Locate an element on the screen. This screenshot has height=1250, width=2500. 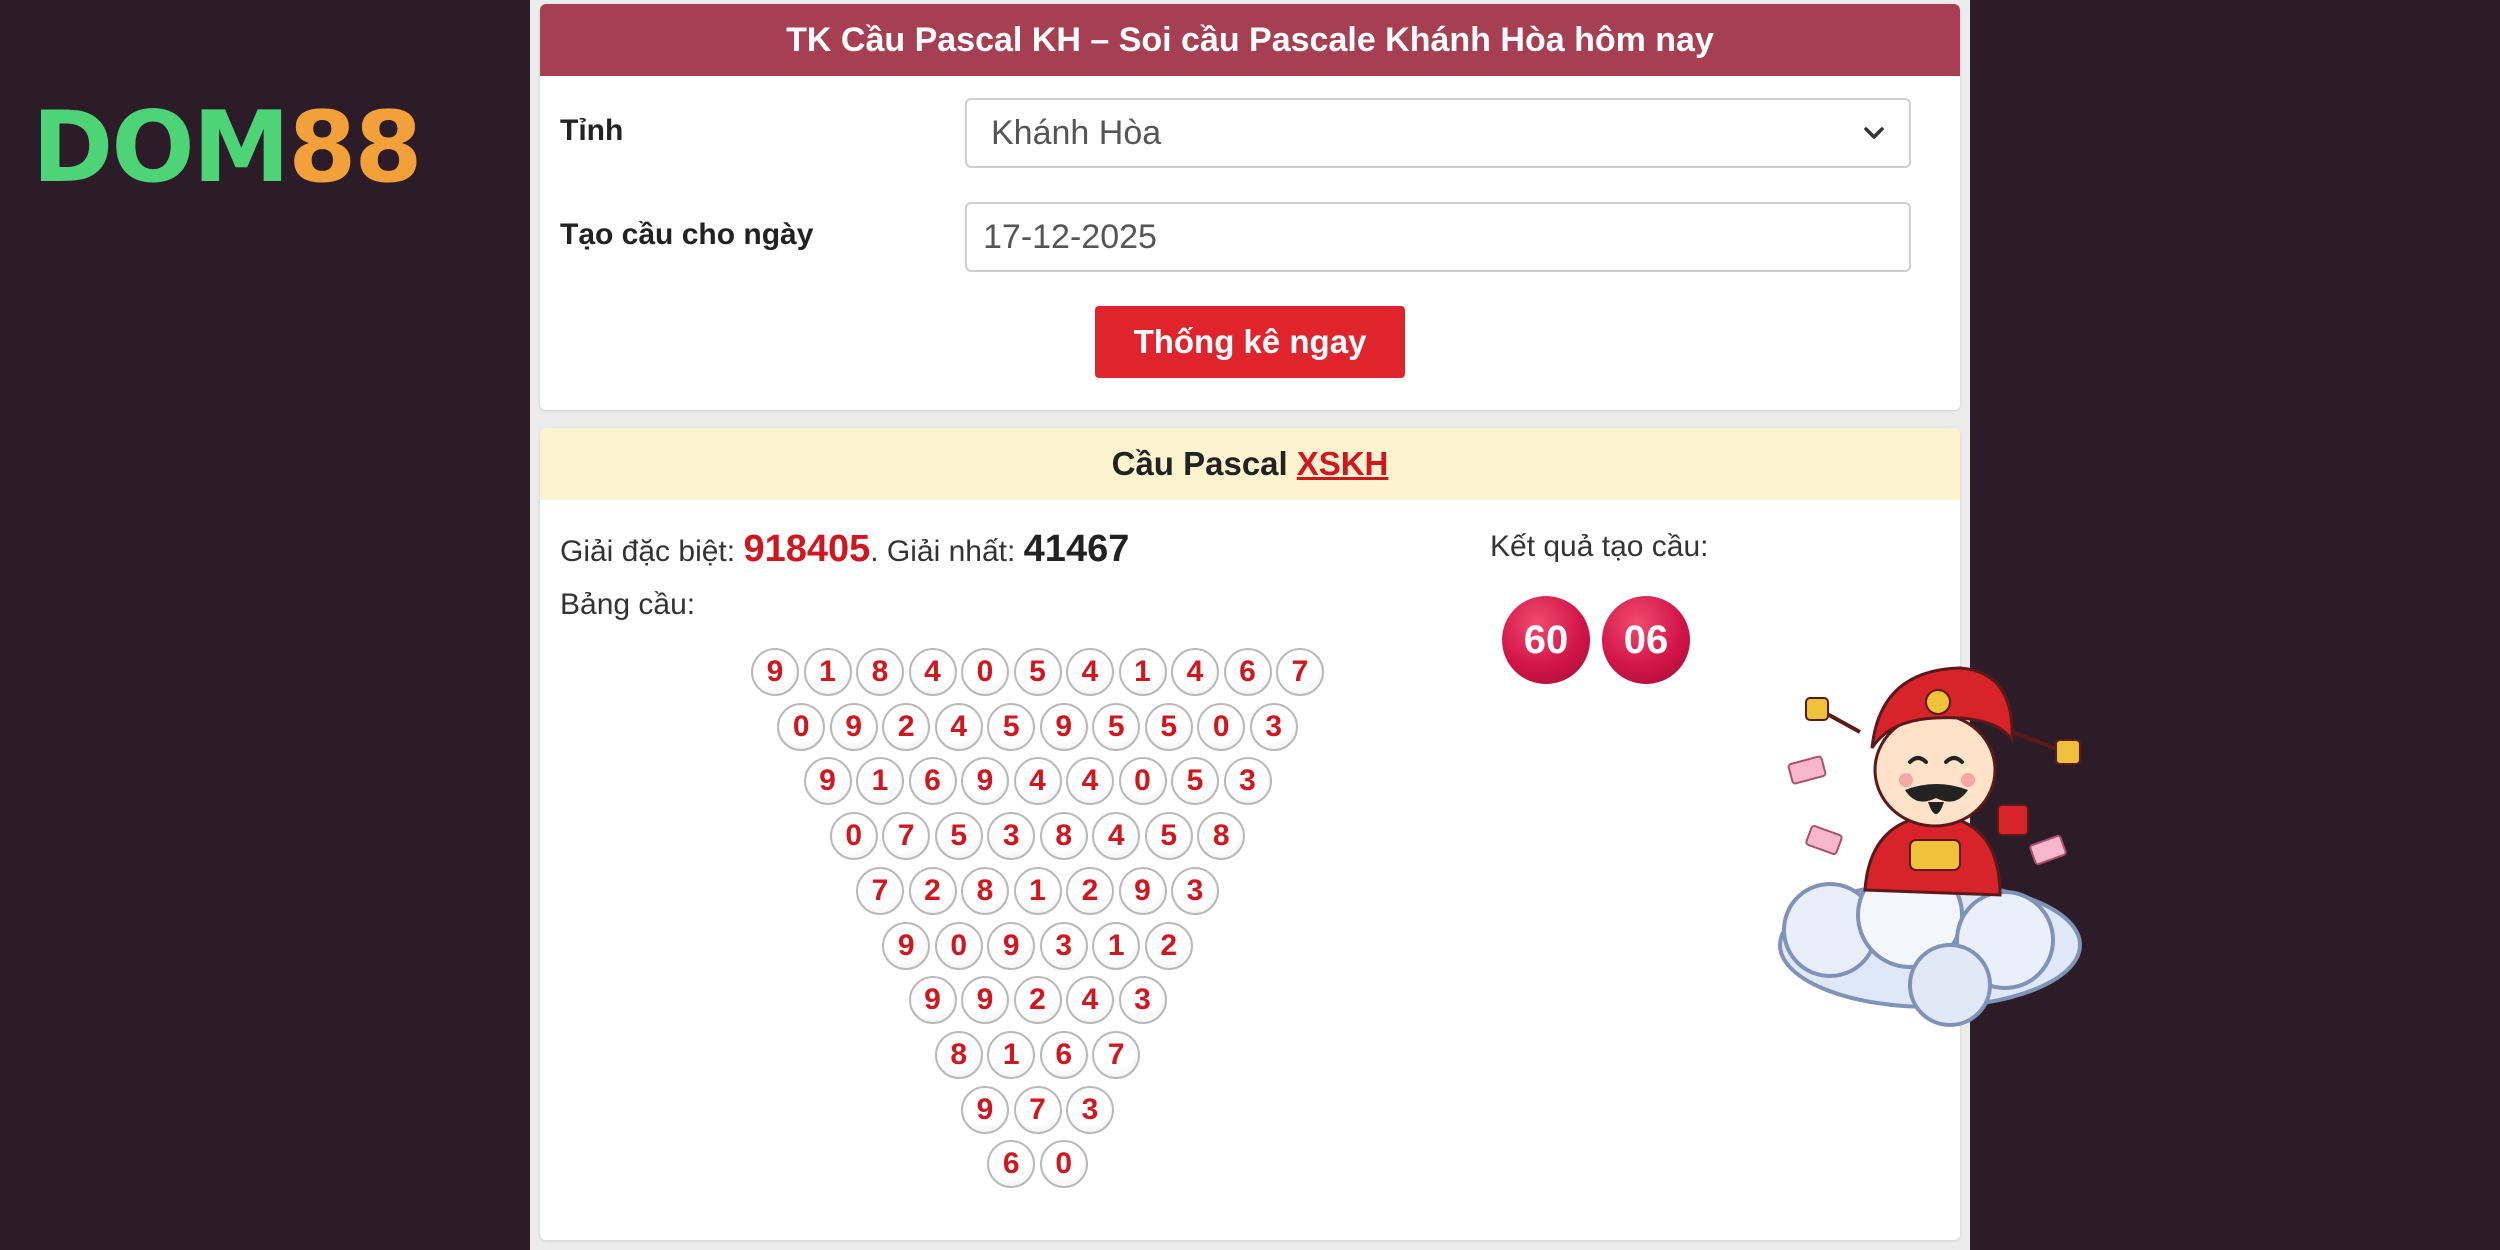
date-label: Tạo cầu cho ngày is located at coordinates (687, 234).